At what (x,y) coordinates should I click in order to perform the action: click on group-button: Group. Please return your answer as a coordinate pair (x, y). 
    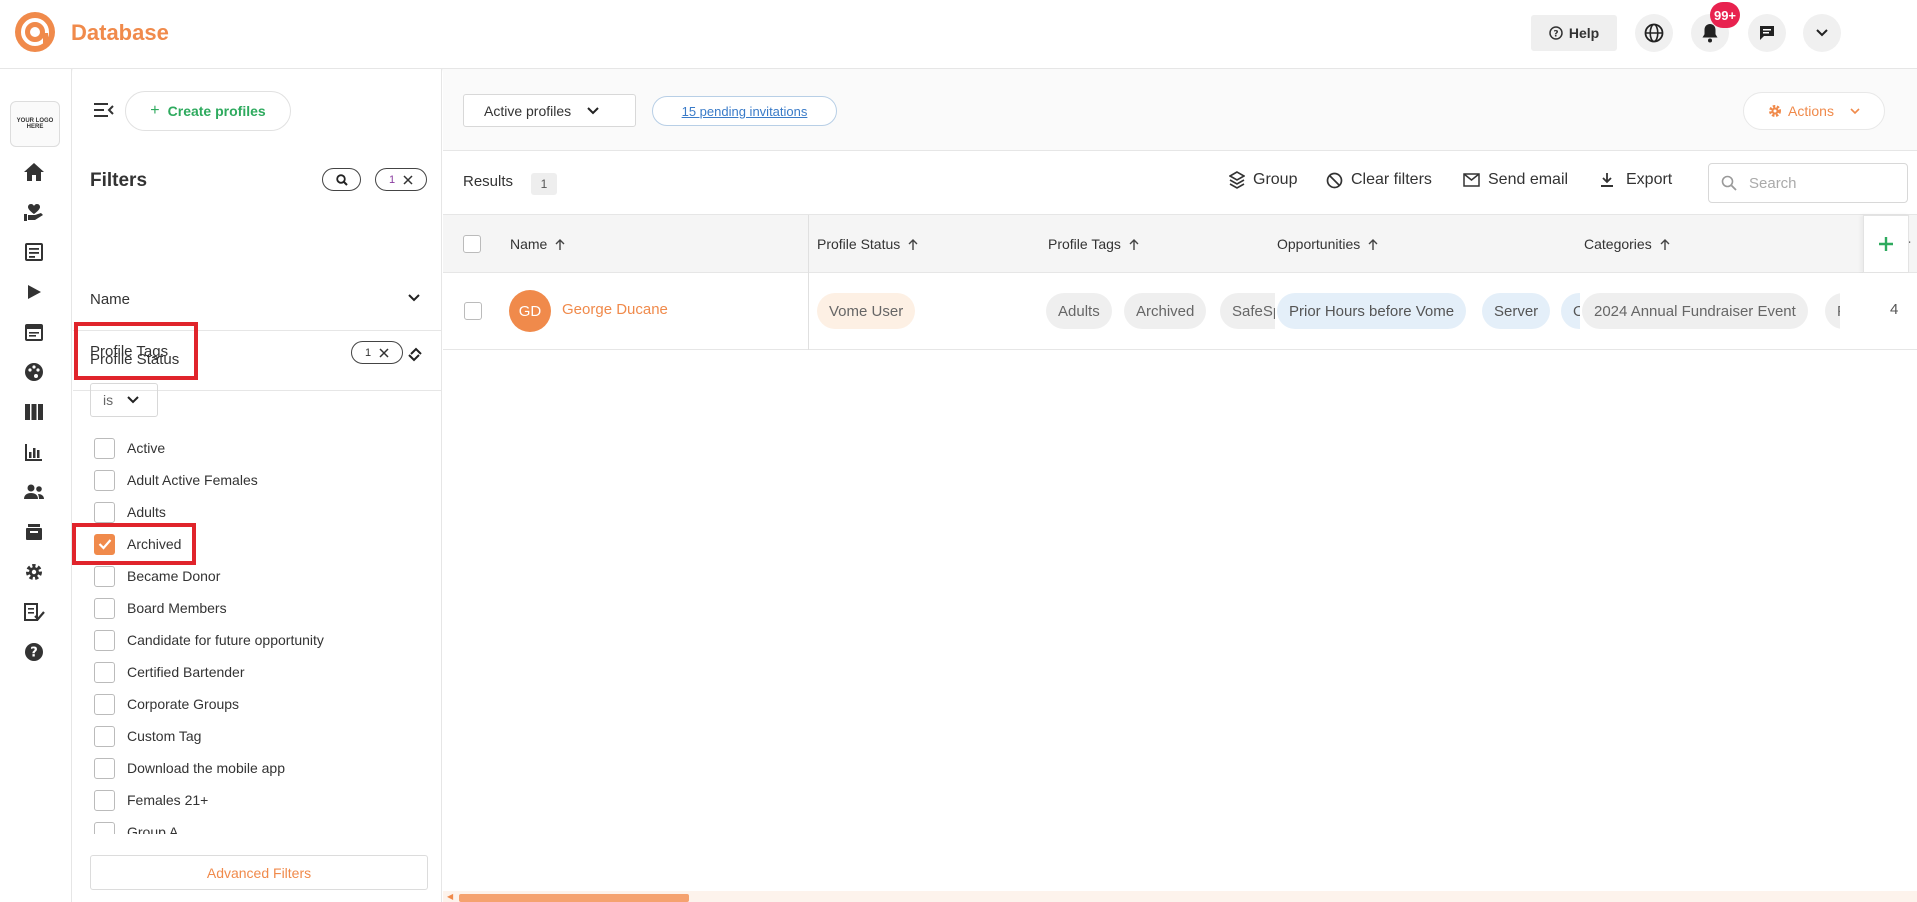
    Looking at the image, I should click on (1263, 180).